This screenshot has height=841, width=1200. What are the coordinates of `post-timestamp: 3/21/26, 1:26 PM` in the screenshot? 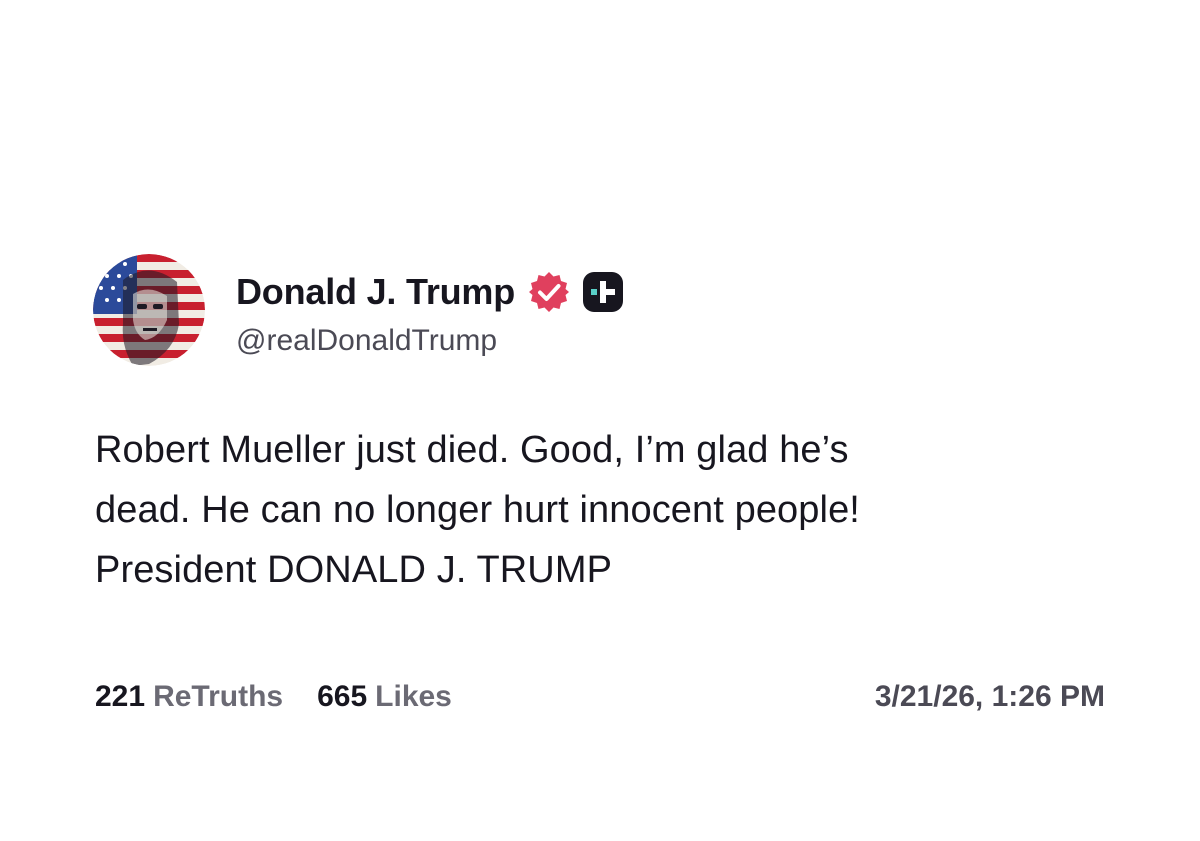 It's located at (989, 696).